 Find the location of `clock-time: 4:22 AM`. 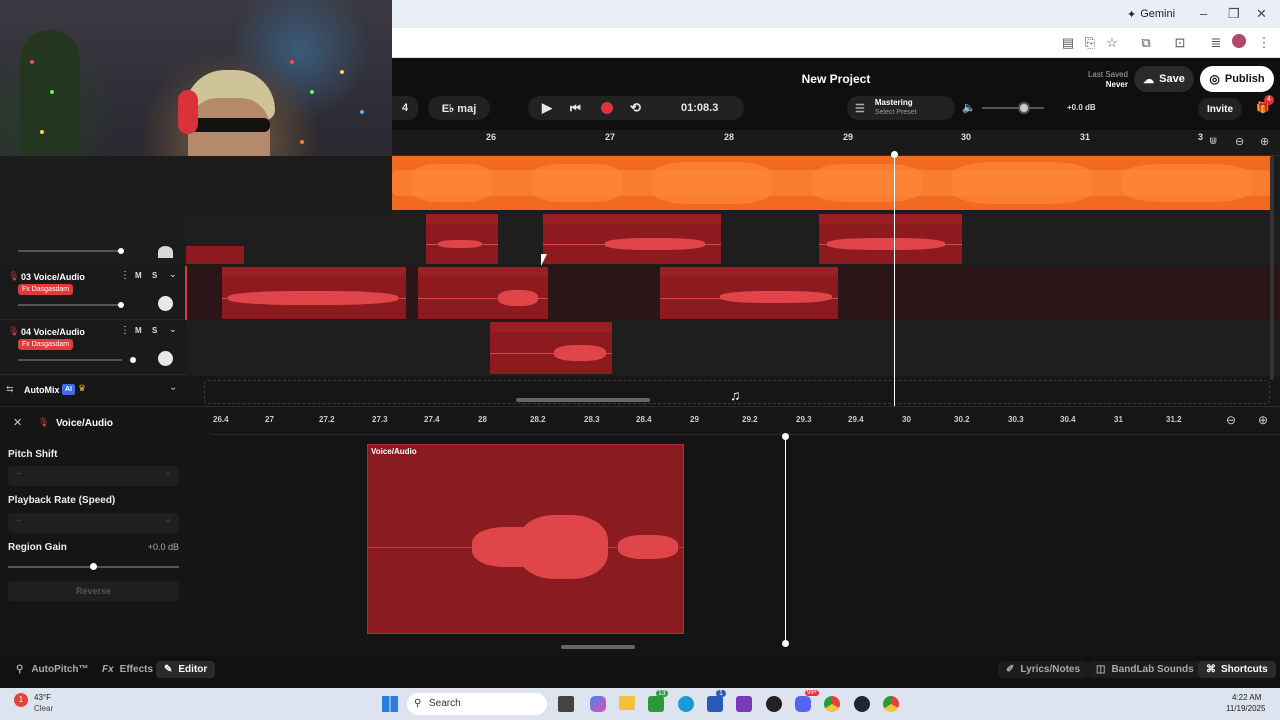

clock-time: 4:22 AM is located at coordinates (1246, 697).